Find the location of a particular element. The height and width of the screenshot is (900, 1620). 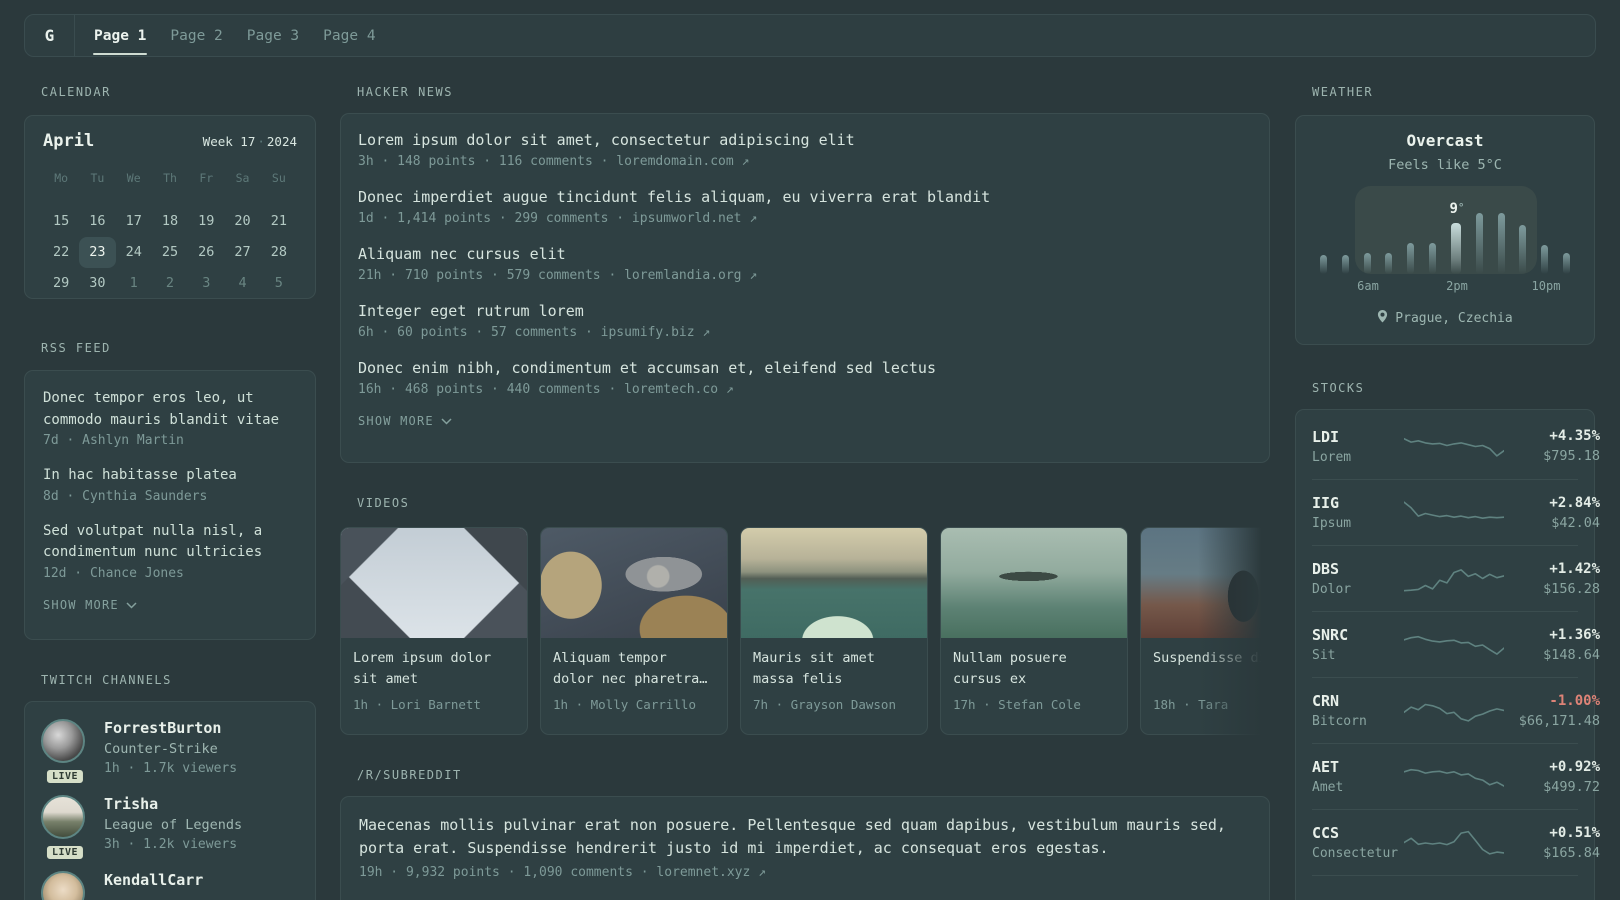

weather-time-label: 6am is located at coordinates (1368, 286).